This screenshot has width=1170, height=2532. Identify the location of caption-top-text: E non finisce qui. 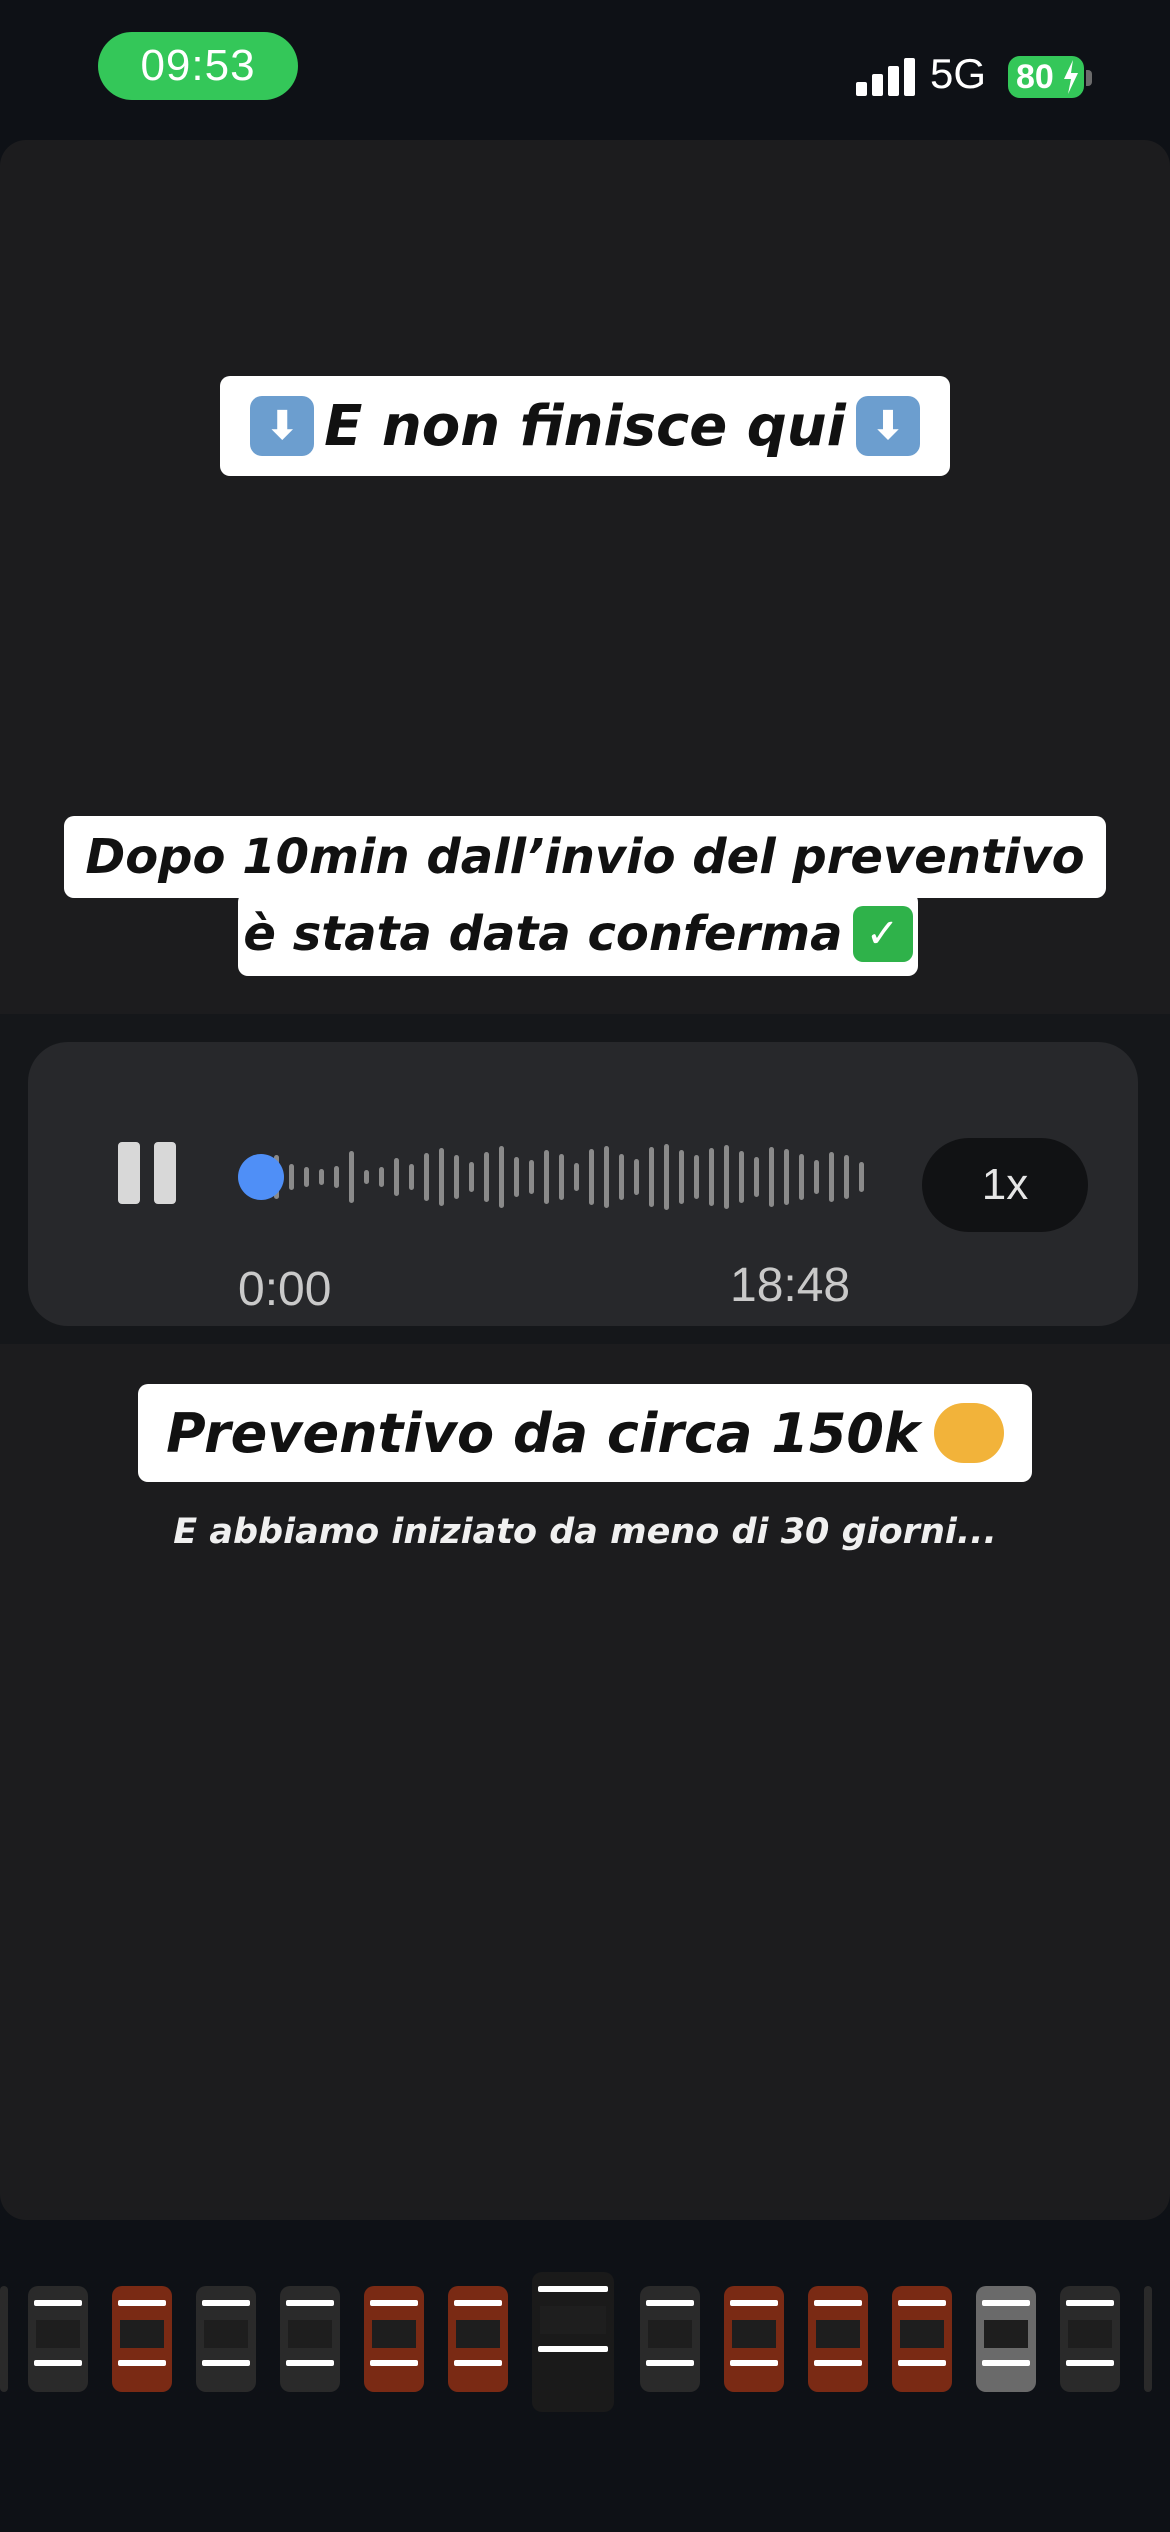
(585, 426).